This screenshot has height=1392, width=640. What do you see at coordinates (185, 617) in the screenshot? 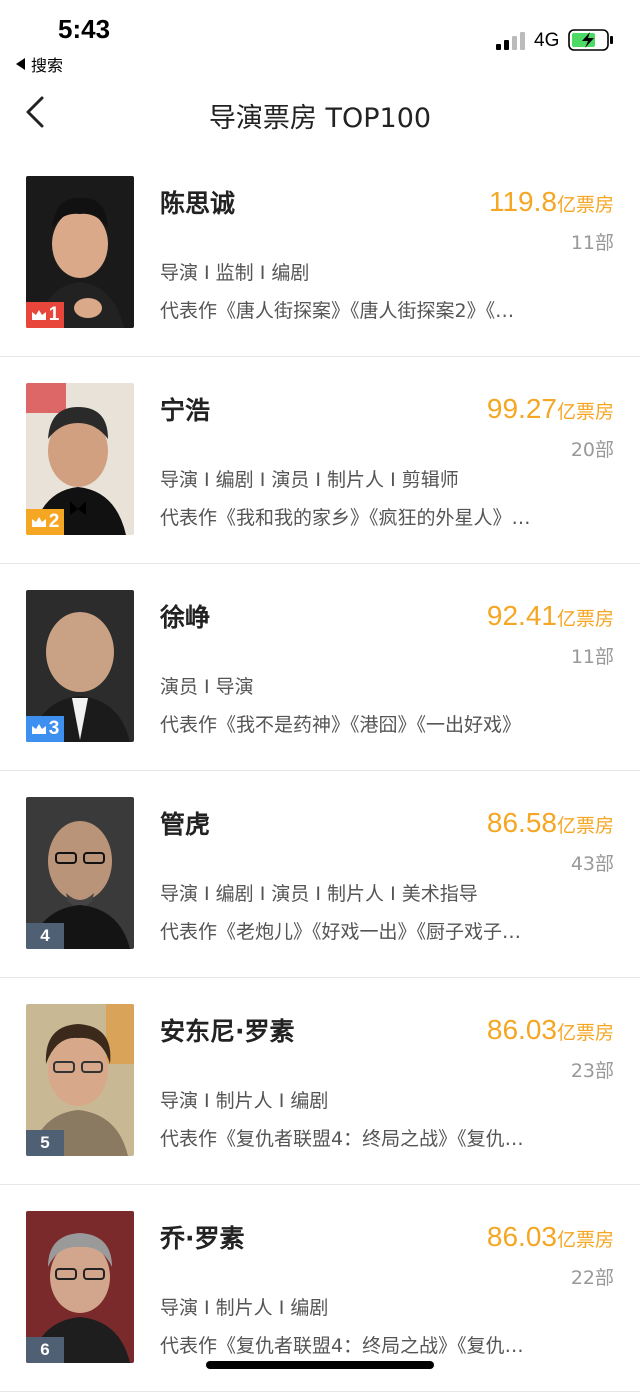
I see `director-name: 徐峥` at bounding box center [185, 617].